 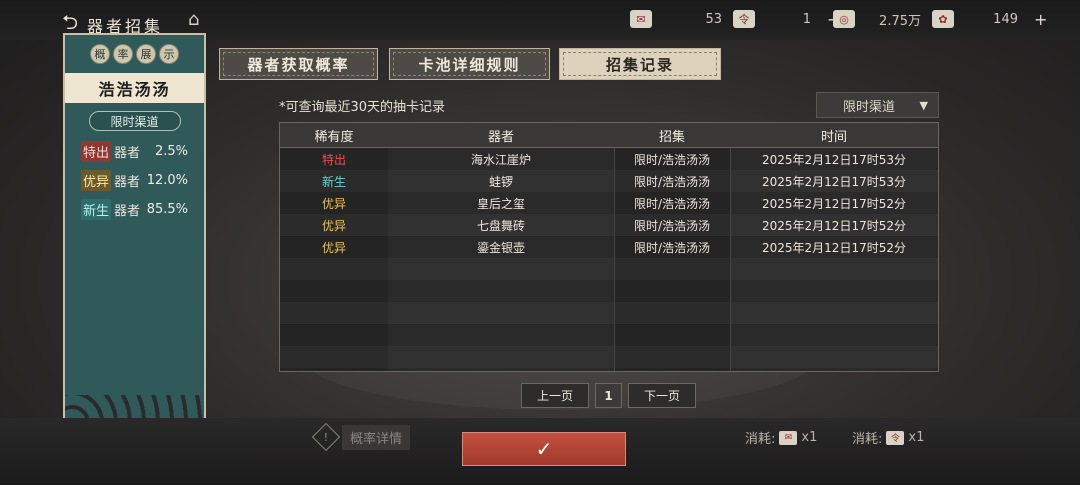 I want to click on column-header-recruit: 招集, so click(x=671, y=137).